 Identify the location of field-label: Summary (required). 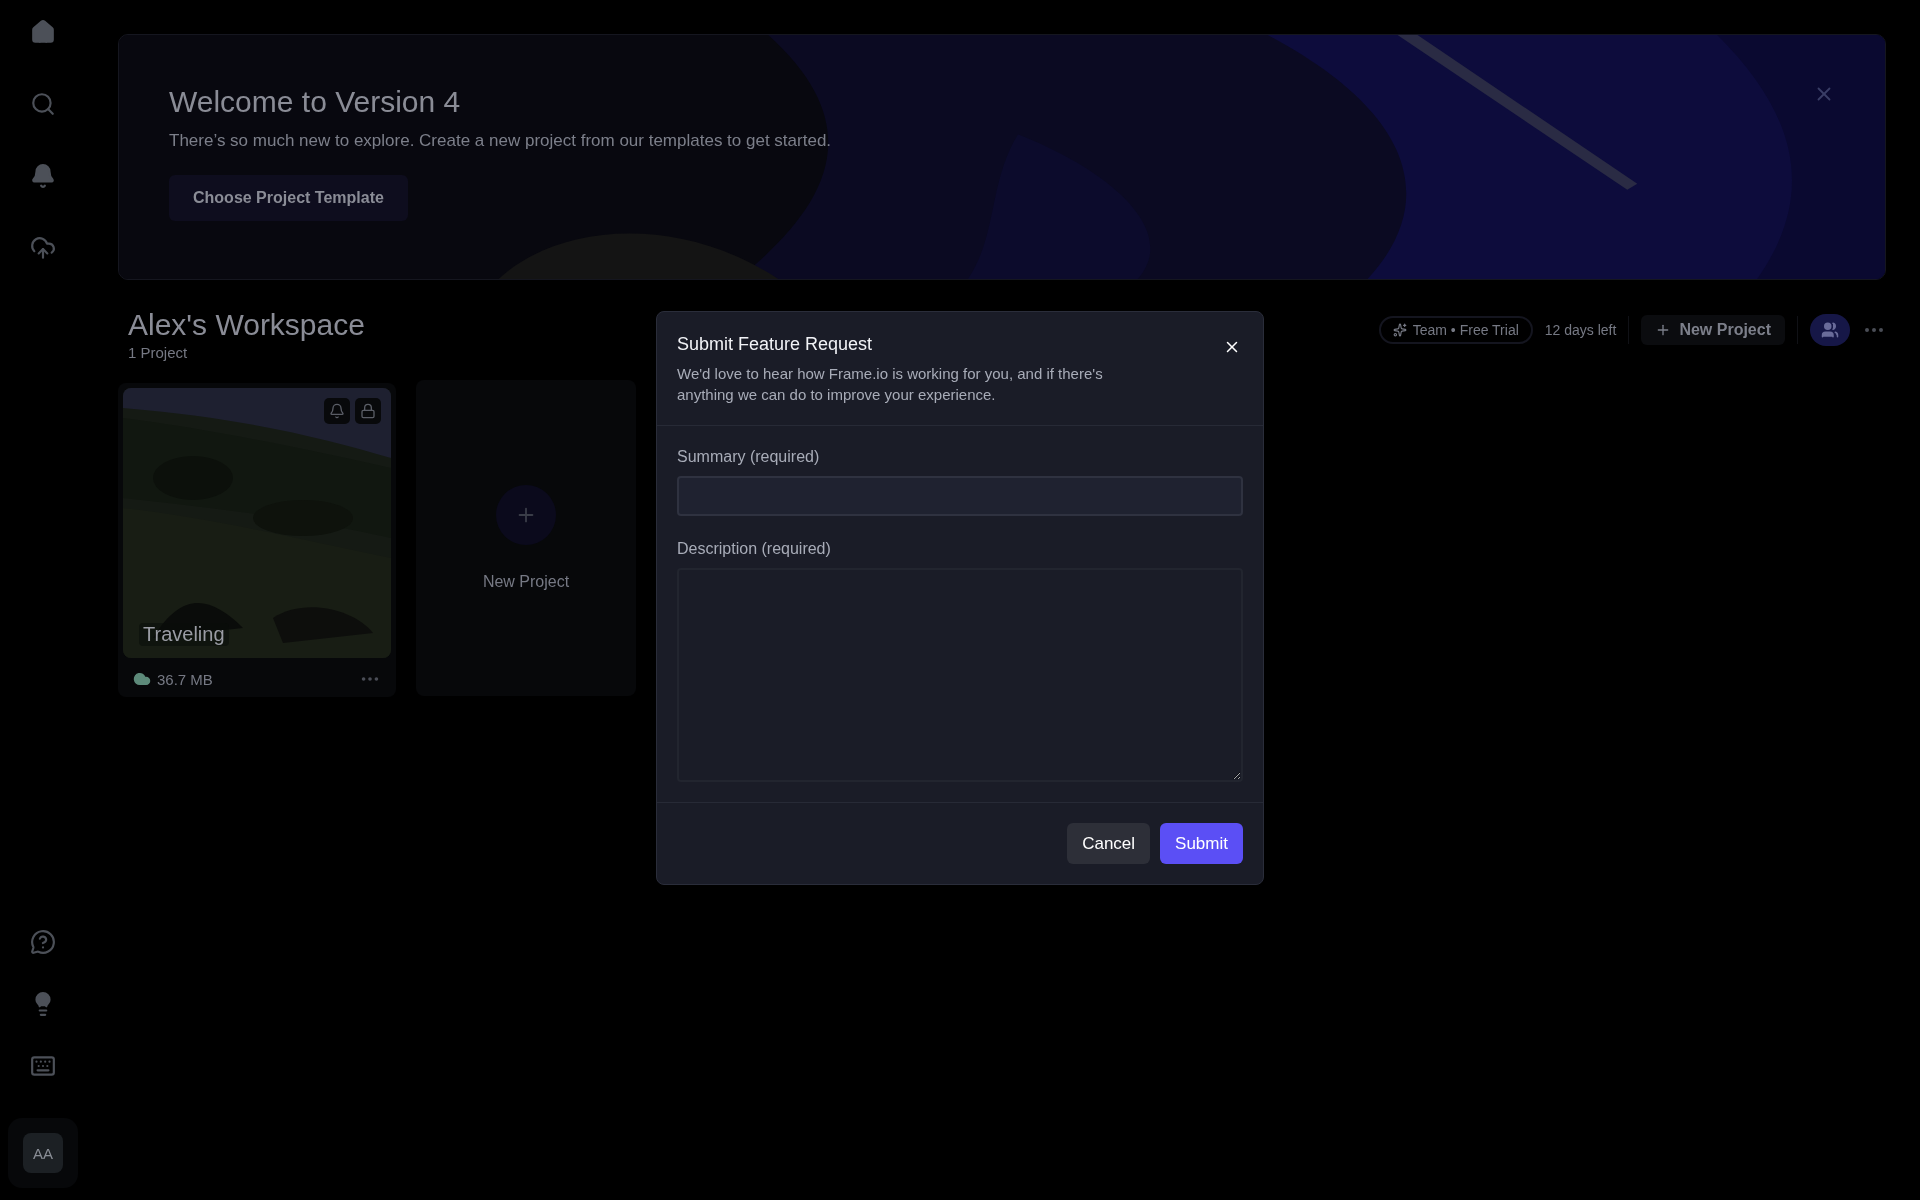
(749, 457).